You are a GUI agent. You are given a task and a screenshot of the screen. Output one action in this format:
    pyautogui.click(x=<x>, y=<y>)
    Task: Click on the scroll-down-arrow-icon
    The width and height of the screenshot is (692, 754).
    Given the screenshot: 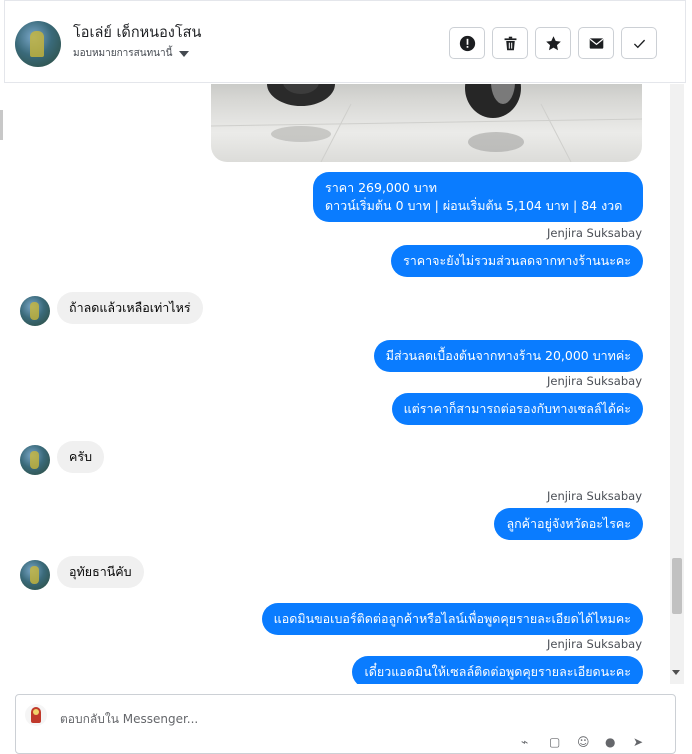 What is the action you would take?
    pyautogui.click(x=676, y=672)
    